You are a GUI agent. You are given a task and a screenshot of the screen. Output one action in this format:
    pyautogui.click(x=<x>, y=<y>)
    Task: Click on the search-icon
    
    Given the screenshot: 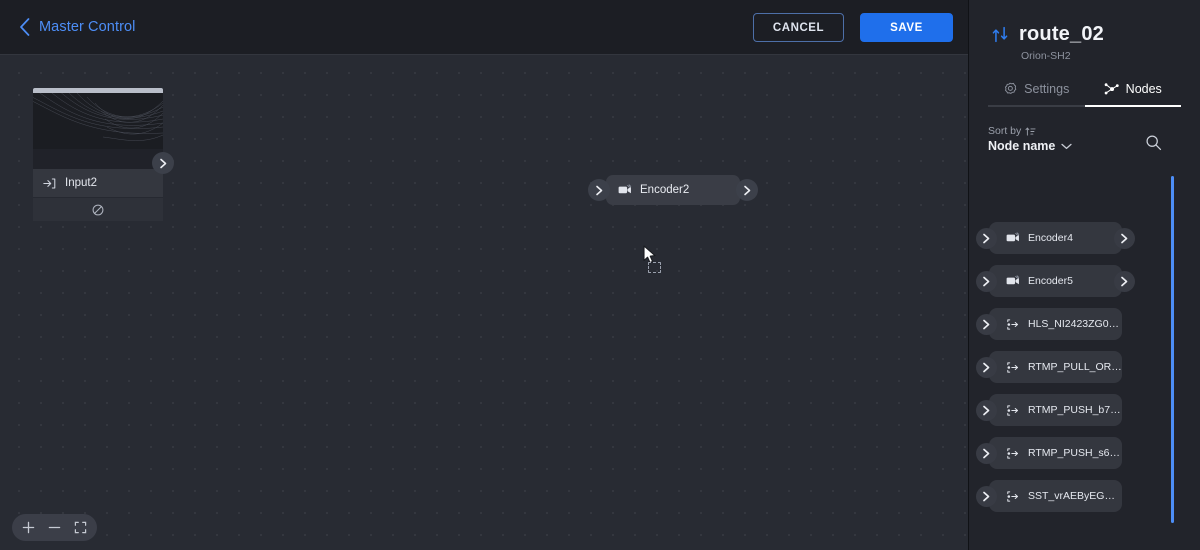 What is the action you would take?
    pyautogui.click(x=1154, y=143)
    